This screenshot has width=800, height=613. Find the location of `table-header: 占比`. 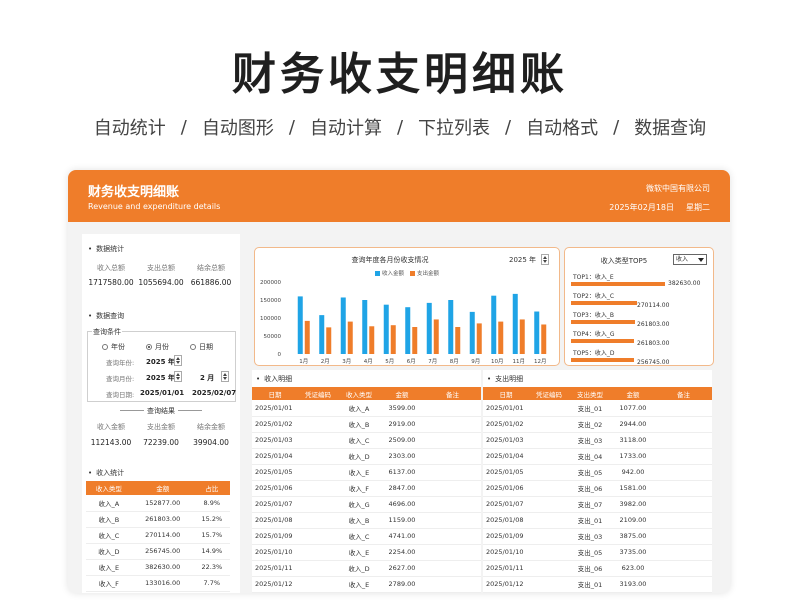

table-header: 占比 is located at coordinates (211, 488).